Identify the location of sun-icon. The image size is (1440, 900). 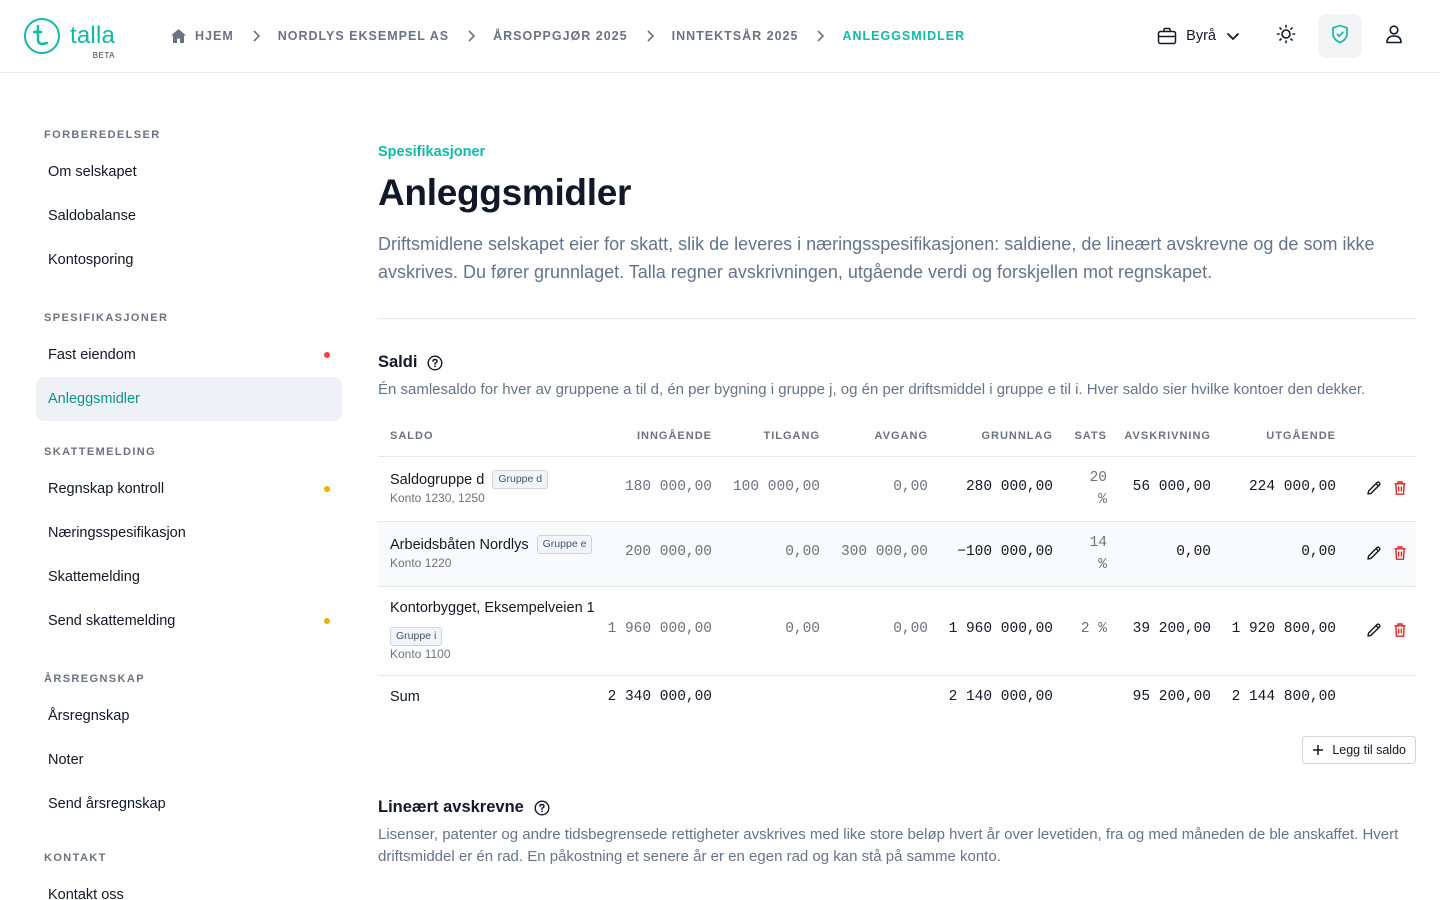
(1286, 36).